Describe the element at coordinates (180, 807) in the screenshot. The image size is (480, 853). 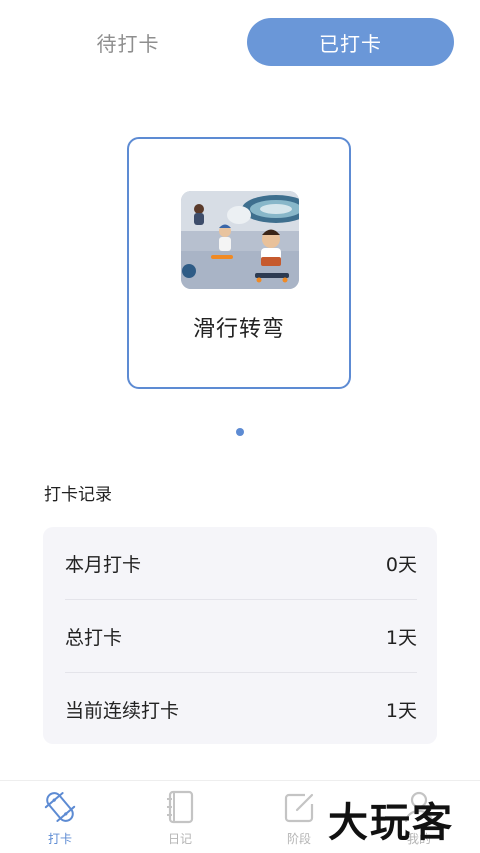
I see `diary-icon` at that location.